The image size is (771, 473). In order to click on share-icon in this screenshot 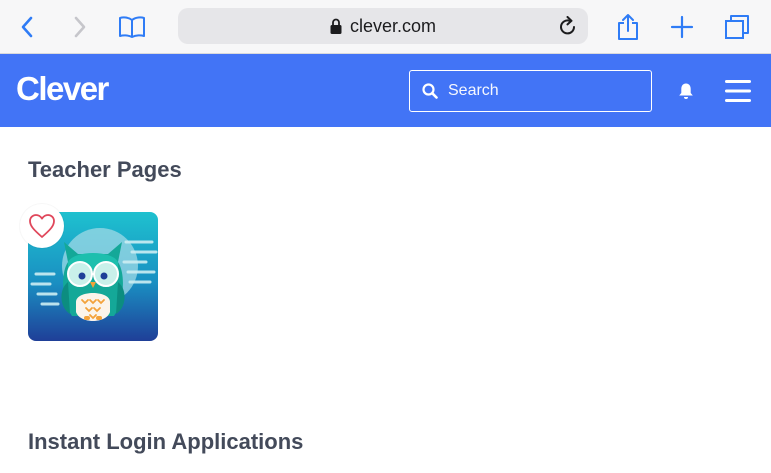, I will do `click(628, 27)`.